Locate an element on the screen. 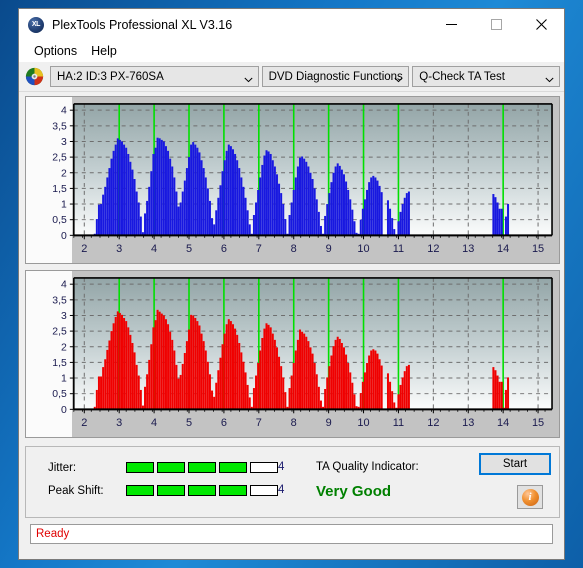 The height and width of the screenshot is (568, 583). menu-item-options: Options is located at coordinates (55, 51).